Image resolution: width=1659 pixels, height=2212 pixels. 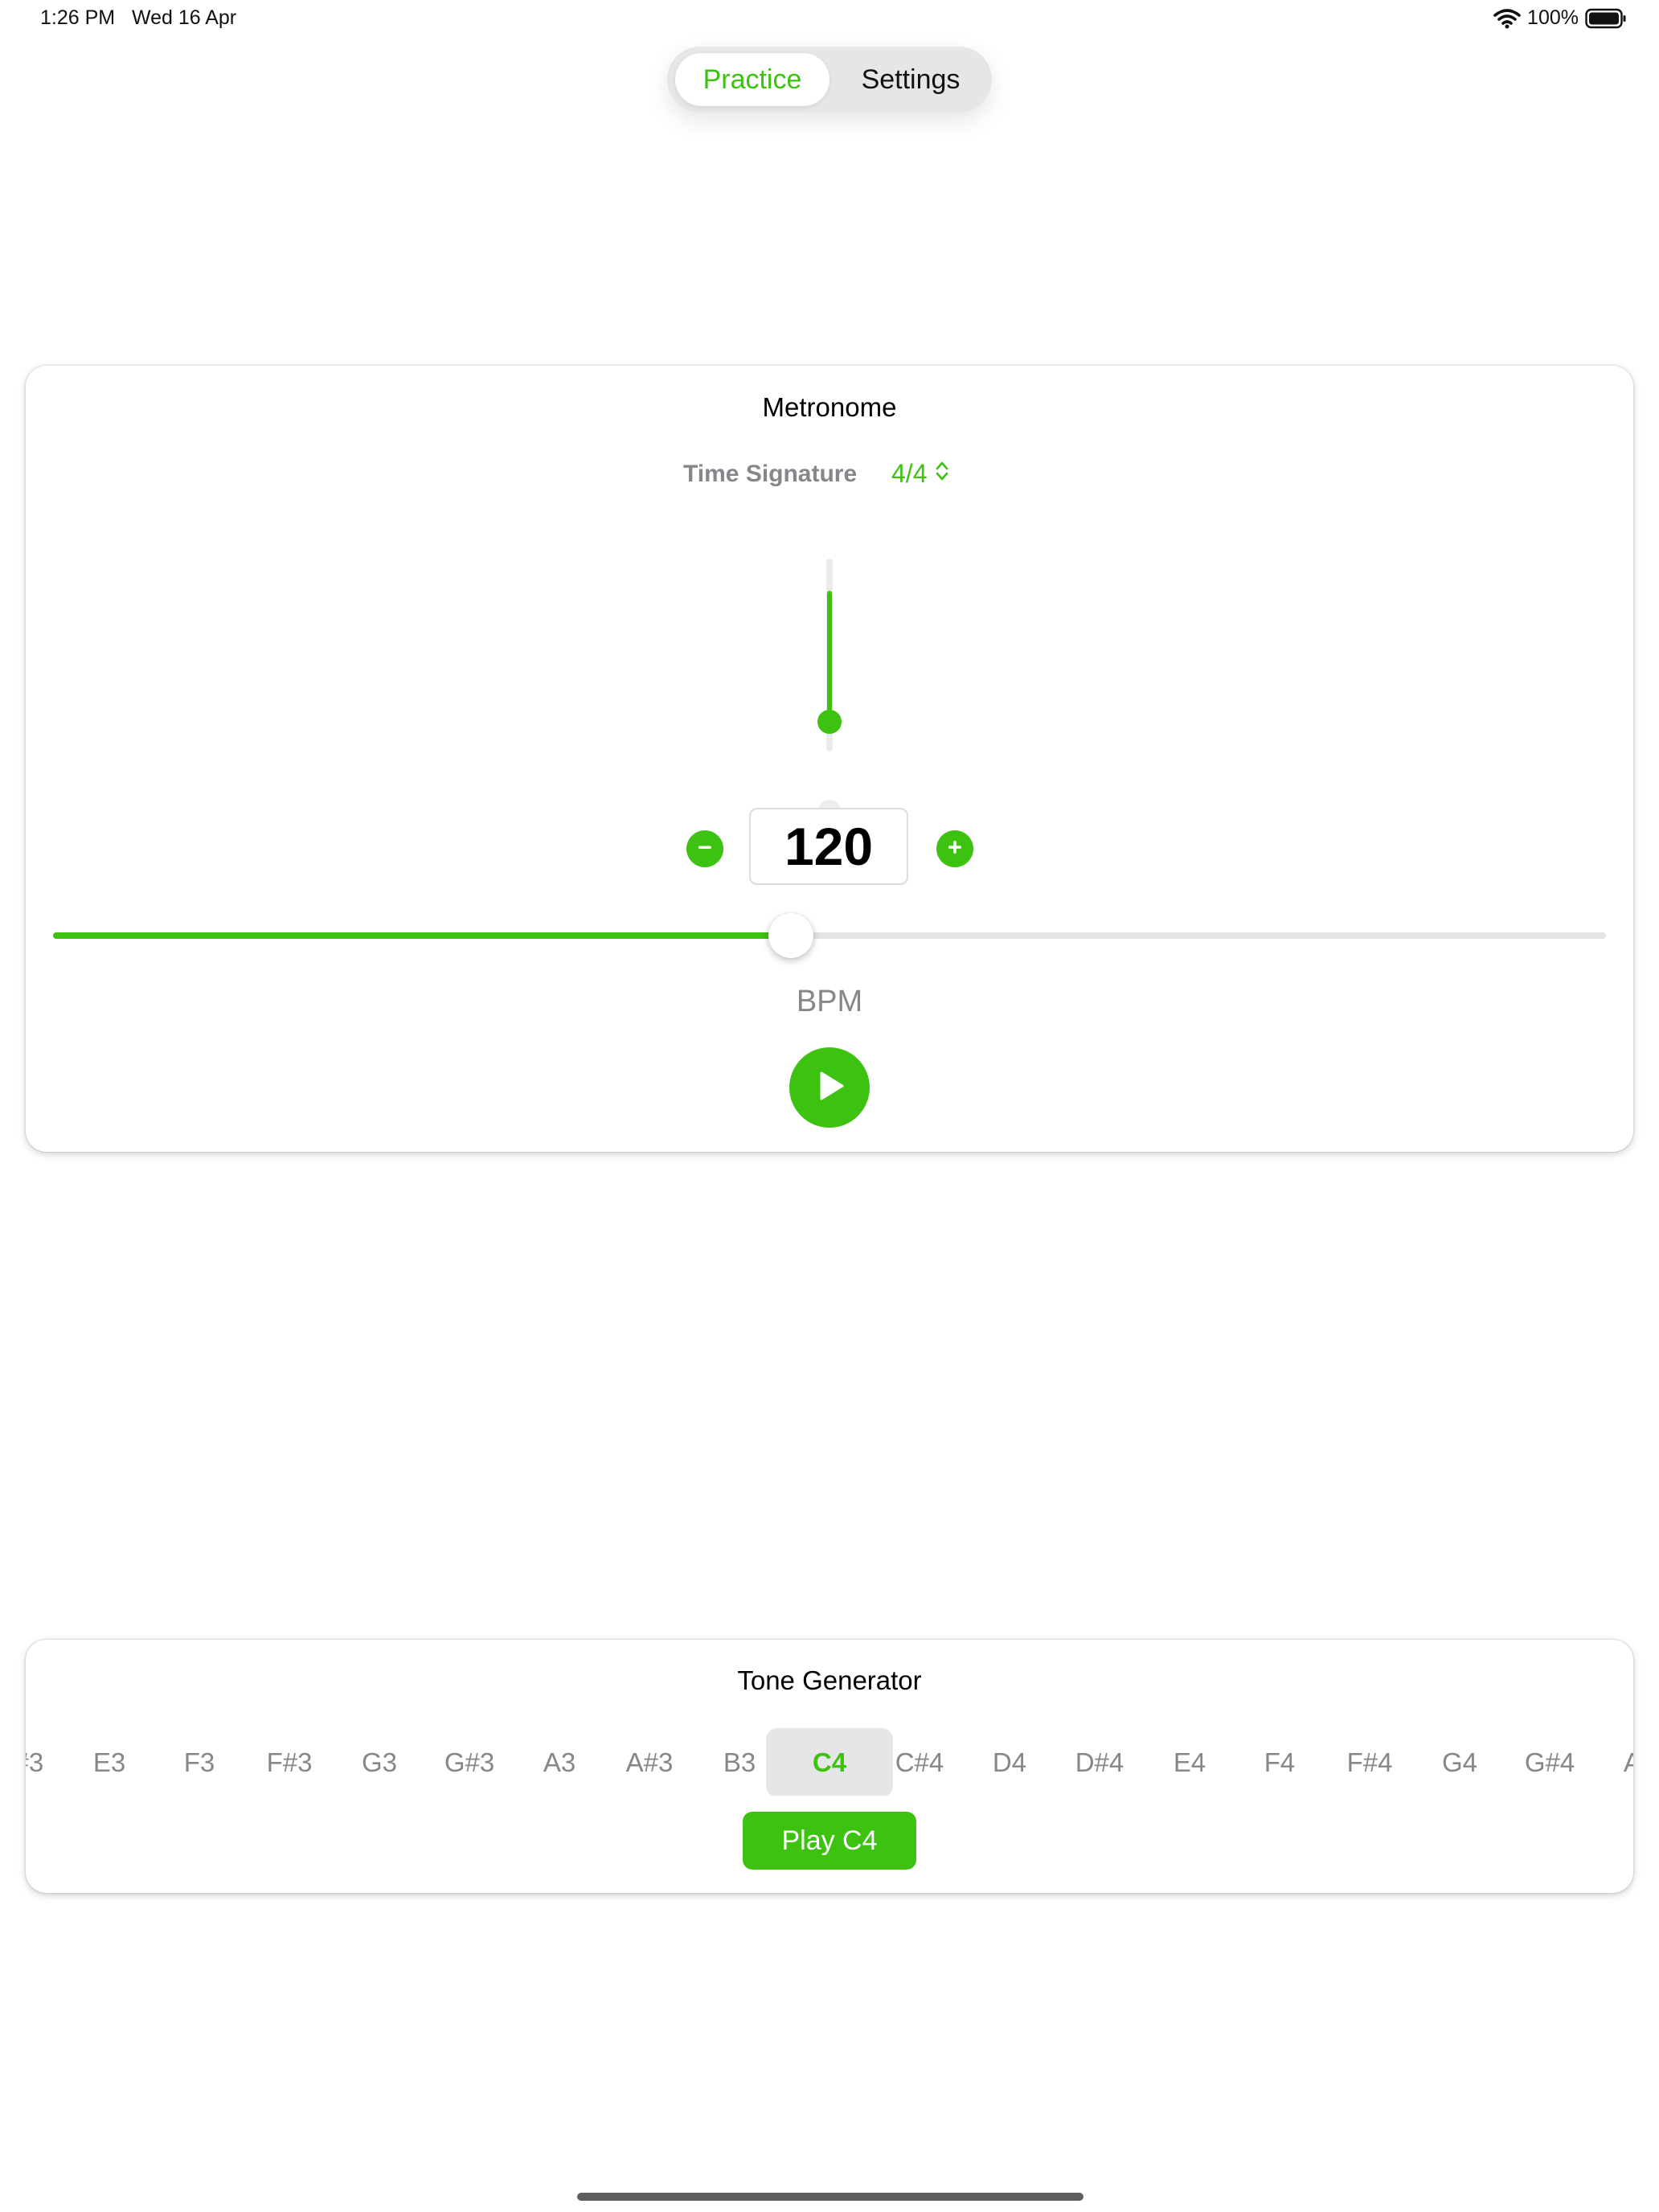 What do you see at coordinates (1507, 18) in the screenshot?
I see `wifi-icon` at bounding box center [1507, 18].